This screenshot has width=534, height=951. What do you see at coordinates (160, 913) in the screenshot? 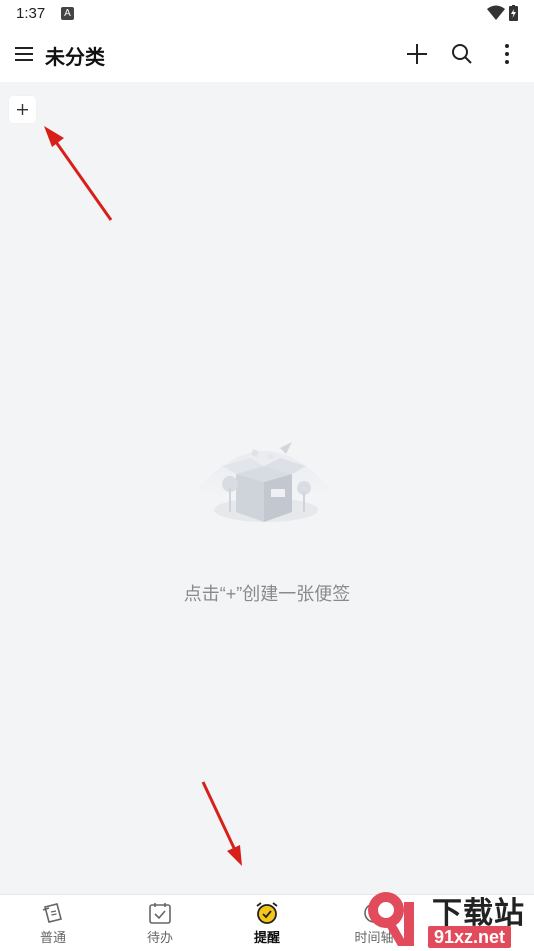
I see `calendar-check-icon` at bounding box center [160, 913].